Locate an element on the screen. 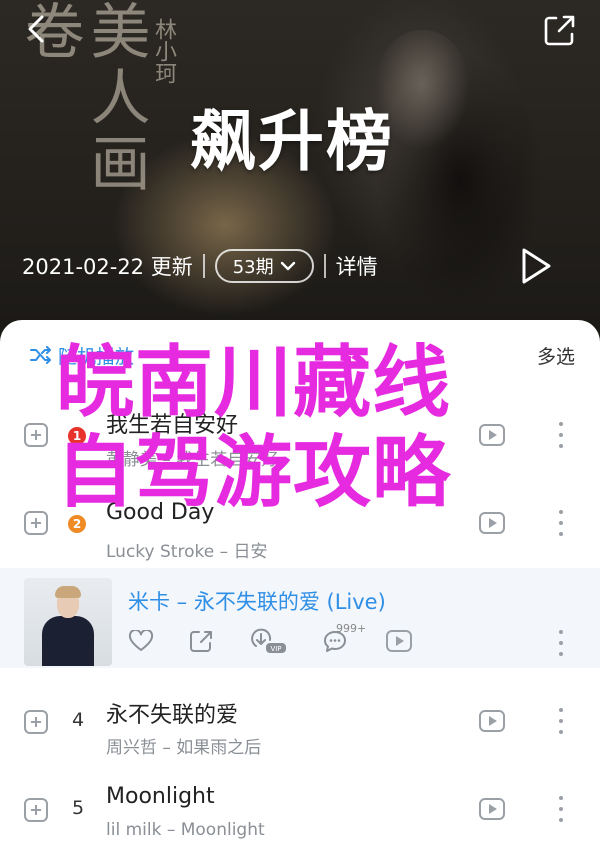 The image size is (600, 865). svg-text: VIP is located at coordinates (275, 649).